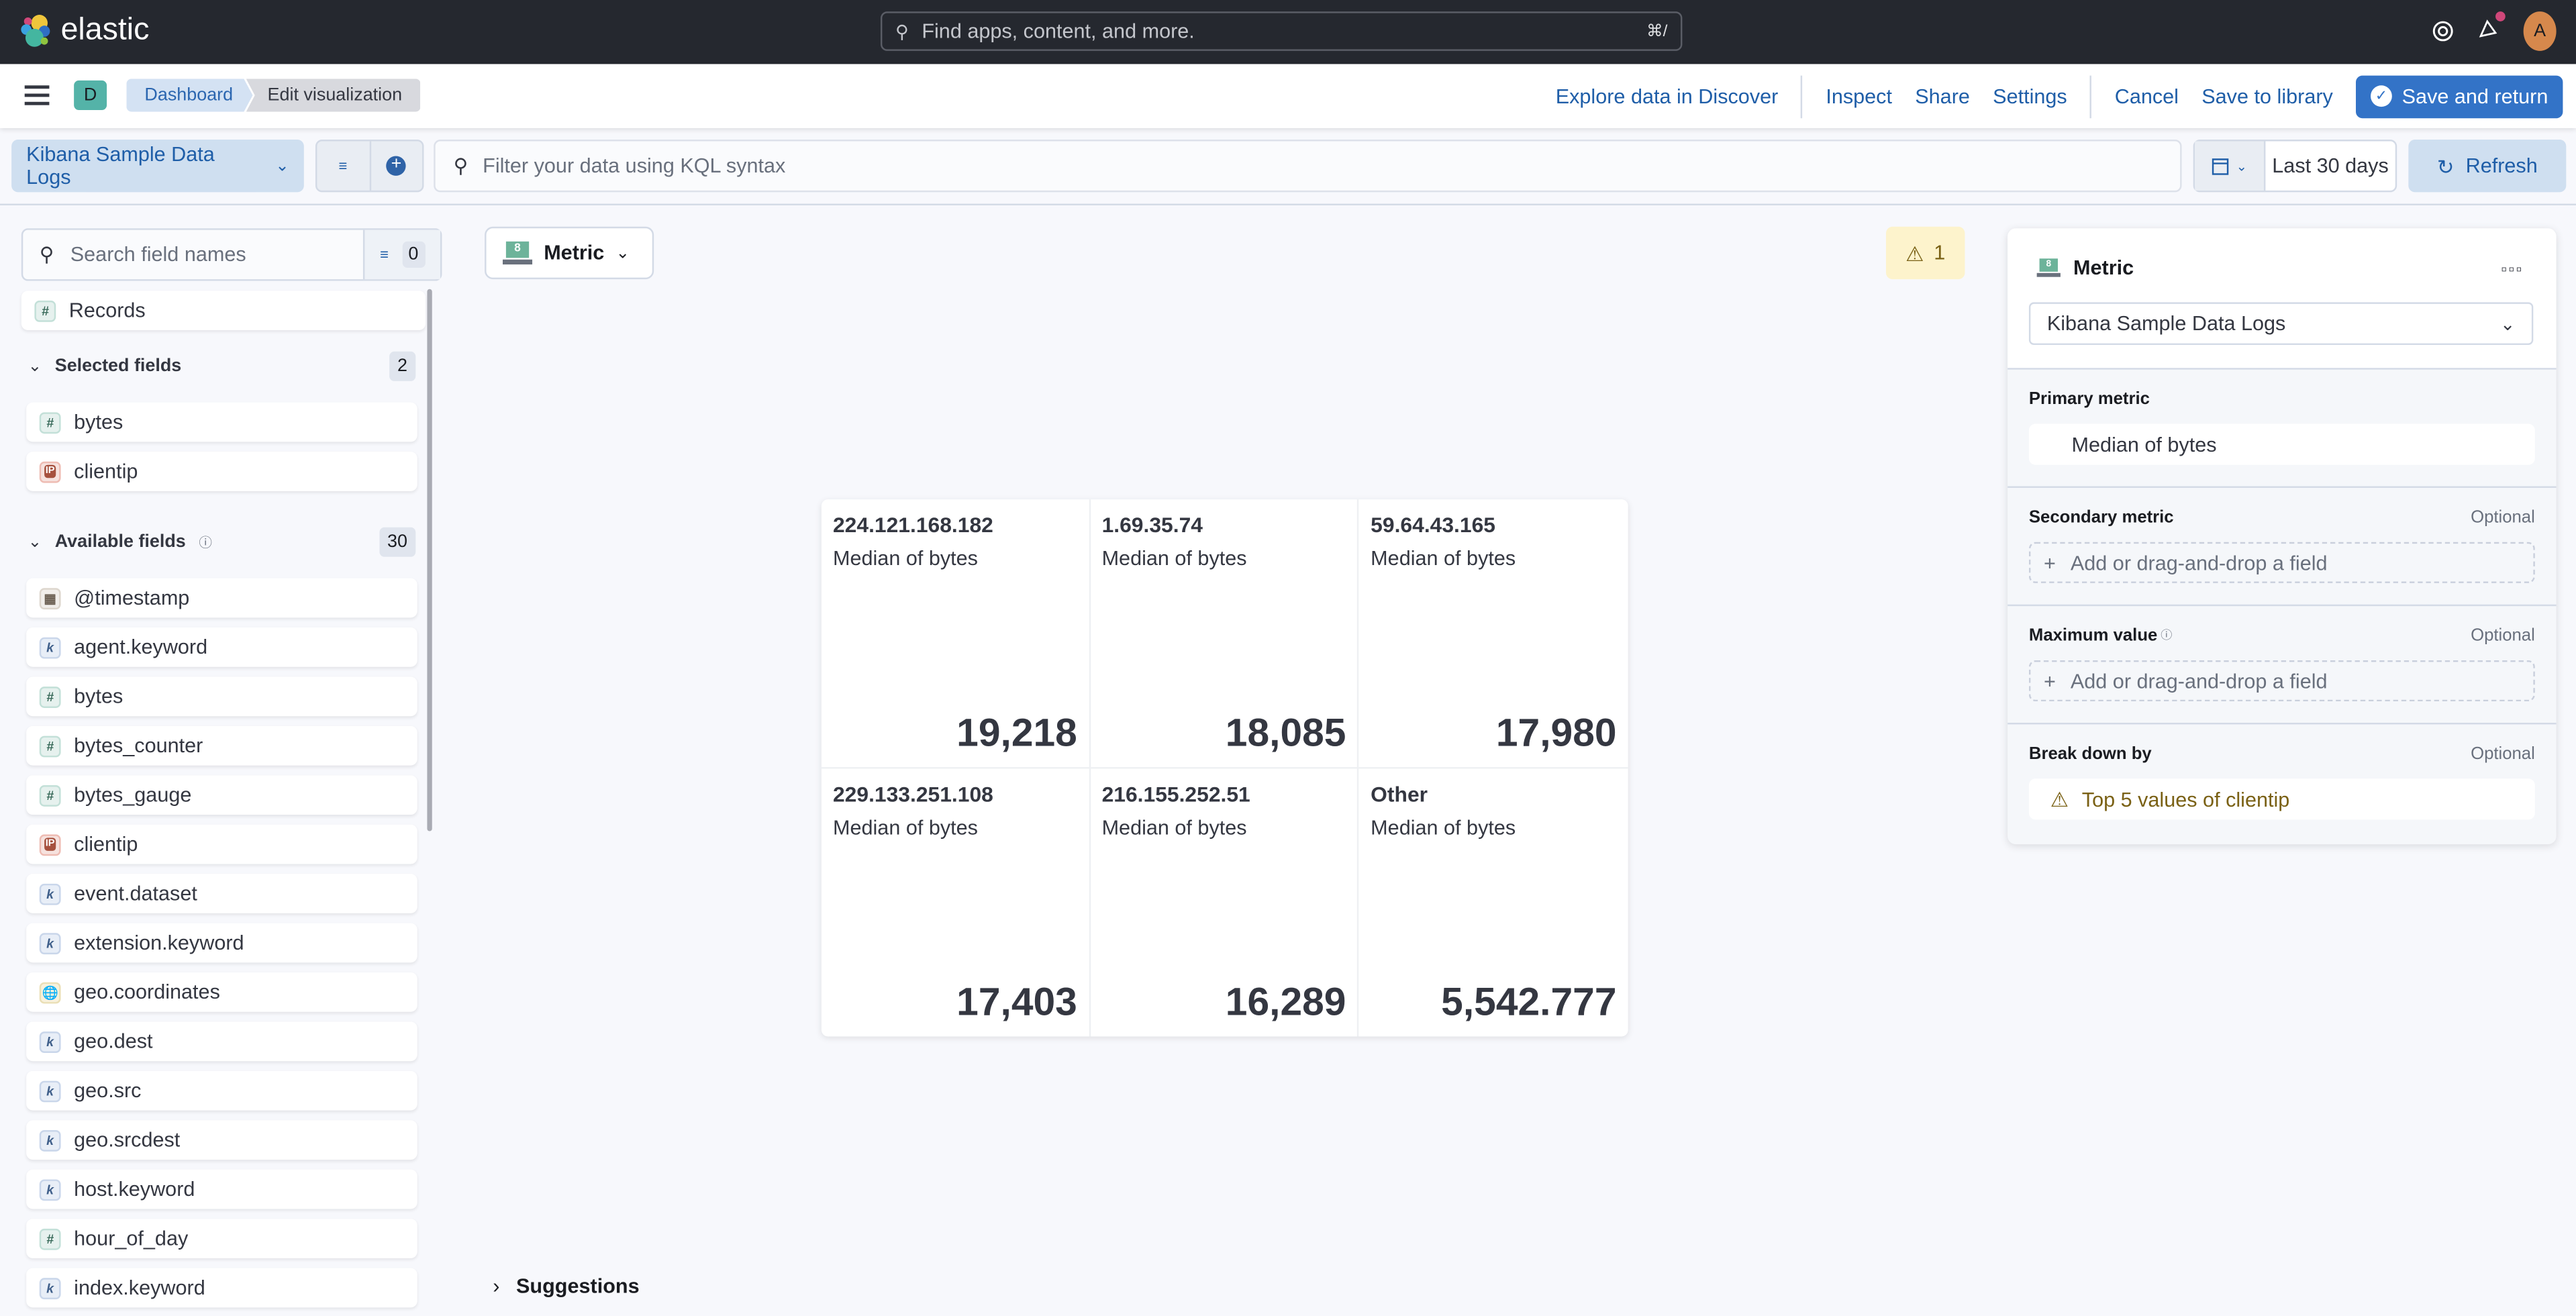 Image resolution: width=2576 pixels, height=1316 pixels. I want to click on field-list-scrollbar, so click(429, 560).